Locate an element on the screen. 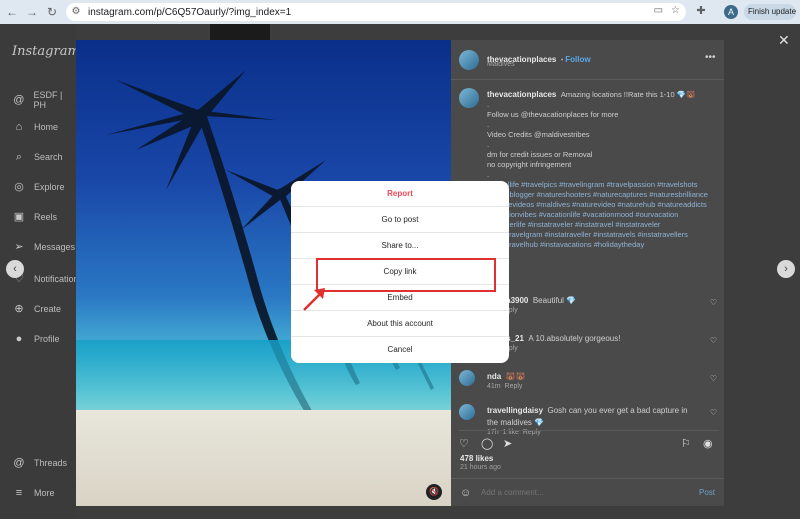 The width and height of the screenshot is (800, 519). bookmark-star-icon: ☆ is located at coordinates (675, 10).